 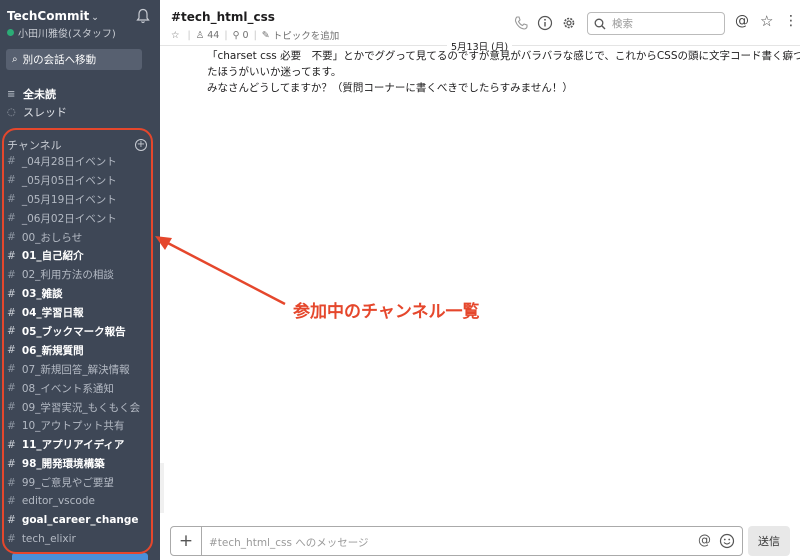 What do you see at coordinates (792, 21) in the screenshot?
I see `more-icon: ⋮` at bounding box center [792, 21].